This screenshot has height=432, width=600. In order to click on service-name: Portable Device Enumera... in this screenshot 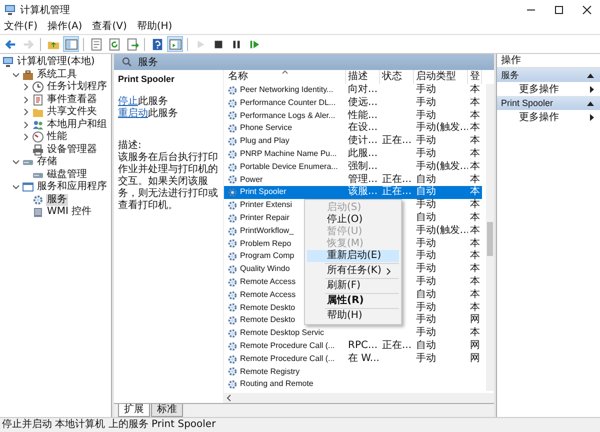, I will do `click(289, 167)`.